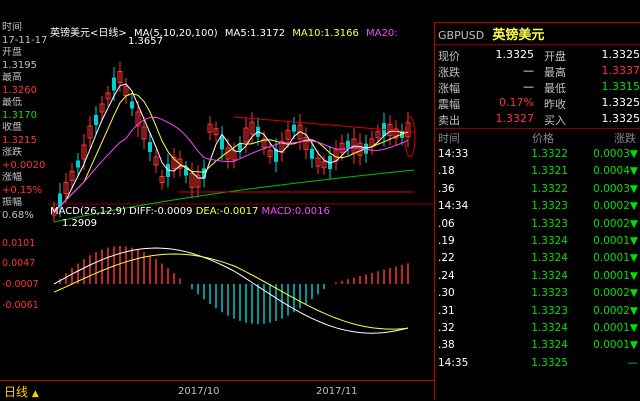 Image resolution: width=640 pixels, height=401 pixels. Describe the element at coordinates (112, 132) in the screenshot. I see `price-annotations: 1.3657 1.2909` at that location.